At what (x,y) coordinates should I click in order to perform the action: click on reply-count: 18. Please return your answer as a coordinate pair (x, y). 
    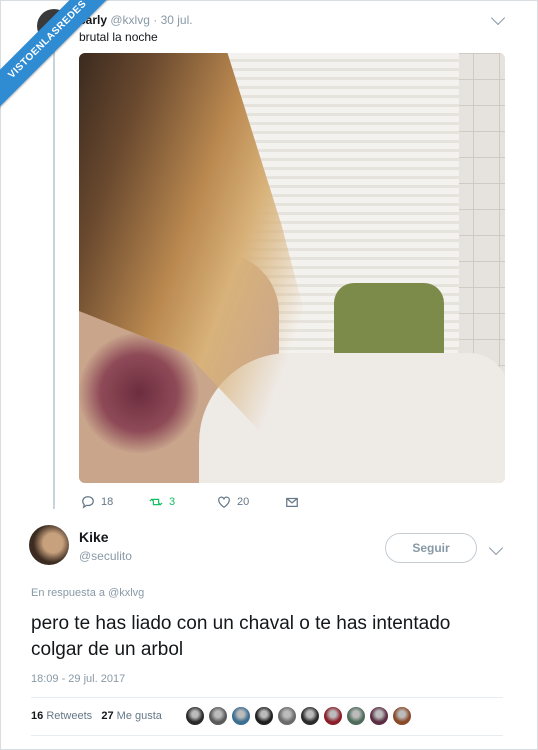
    Looking at the image, I should click on (107, 502).